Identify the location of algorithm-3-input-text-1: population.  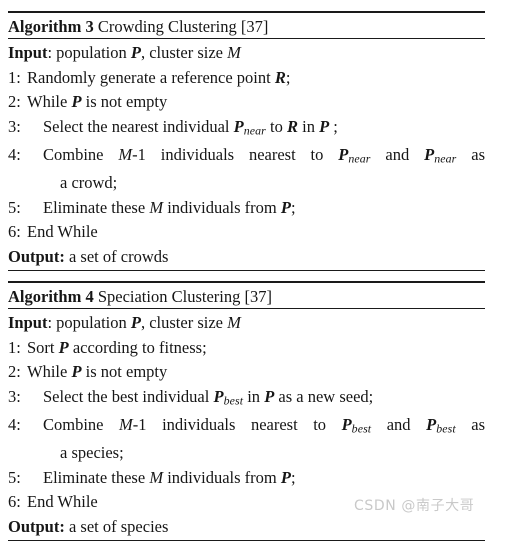
(93, 52).